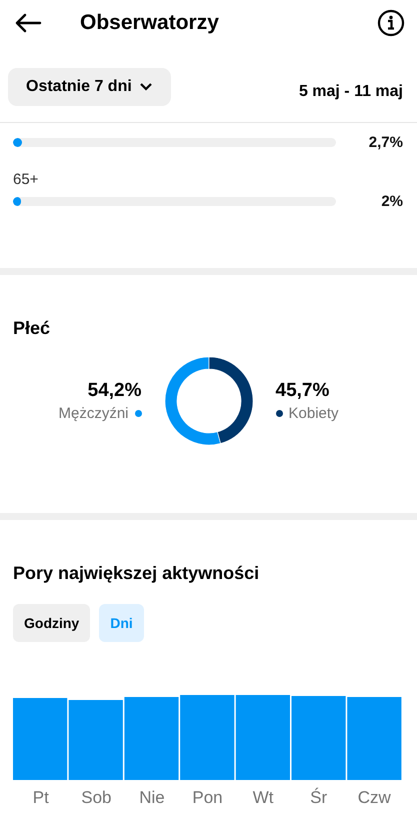  What do you see at coordinates (263, 797) in the screenshot?
I see `day-label: Wt` at bounding box center [263, 797].